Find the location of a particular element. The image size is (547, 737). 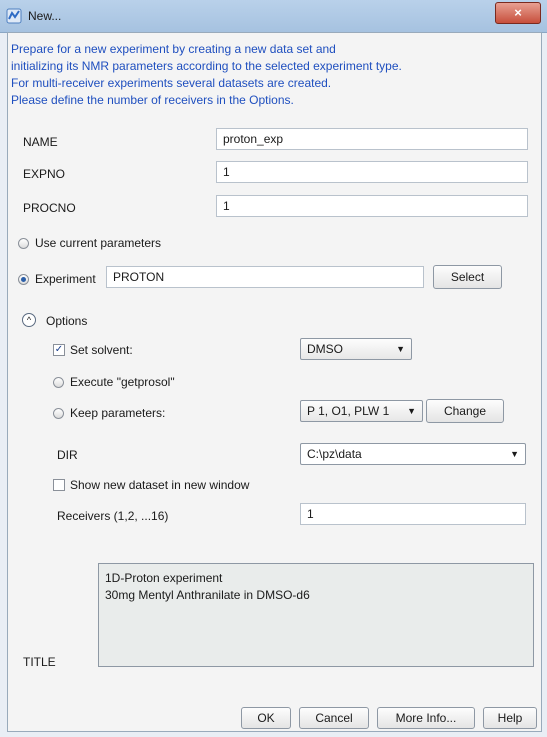

cancel-button: Cancel is located at coordinates (334, 718).